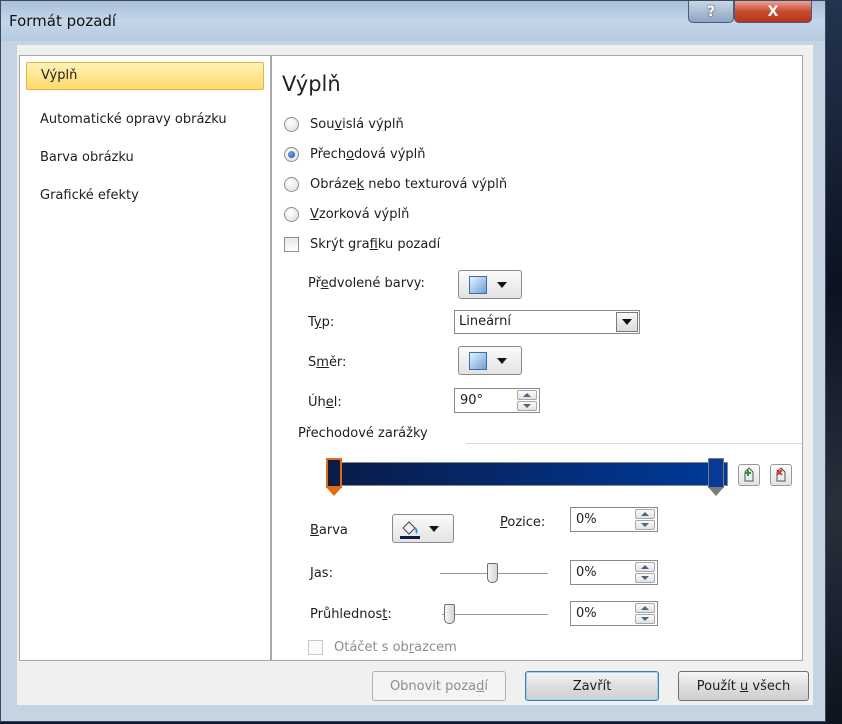 The width and height of the screenshot is (842, 724). What do you see at coordinates (375, 244) in the screenshot?
I see `checkbox-label: Skrýt grafiku pozadí` at bounding box center [375, 244].